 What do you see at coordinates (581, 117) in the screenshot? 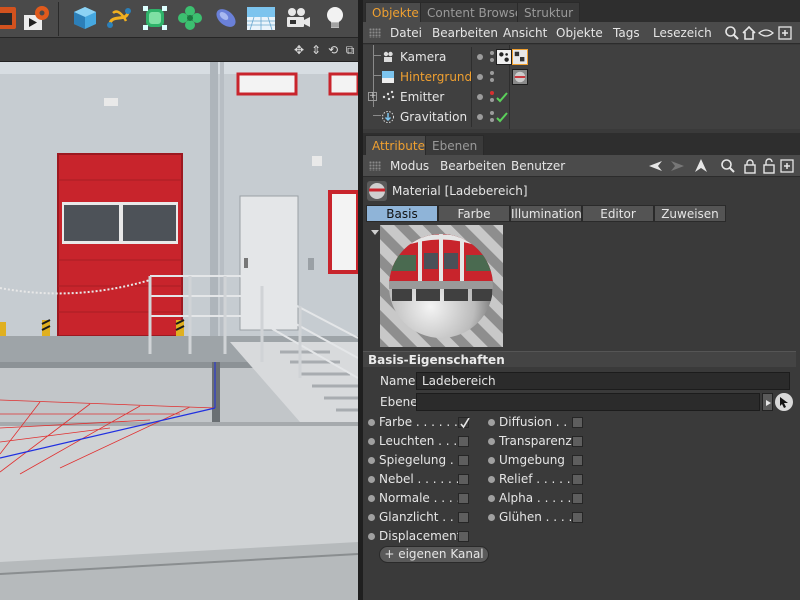
I see `list-item: Gravitation` at bounding box center [581, 117].